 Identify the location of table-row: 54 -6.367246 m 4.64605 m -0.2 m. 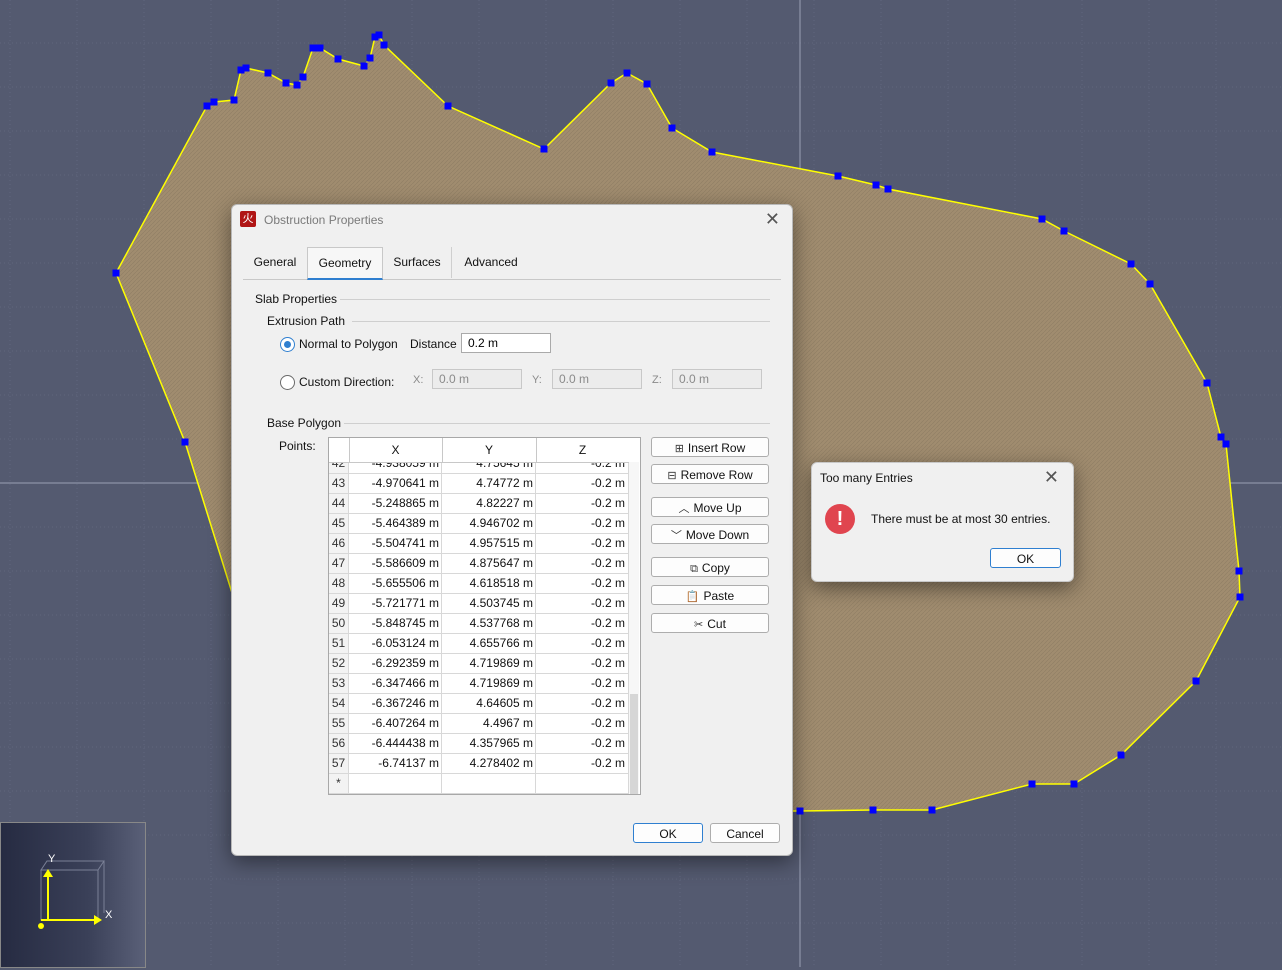
(479, 704).